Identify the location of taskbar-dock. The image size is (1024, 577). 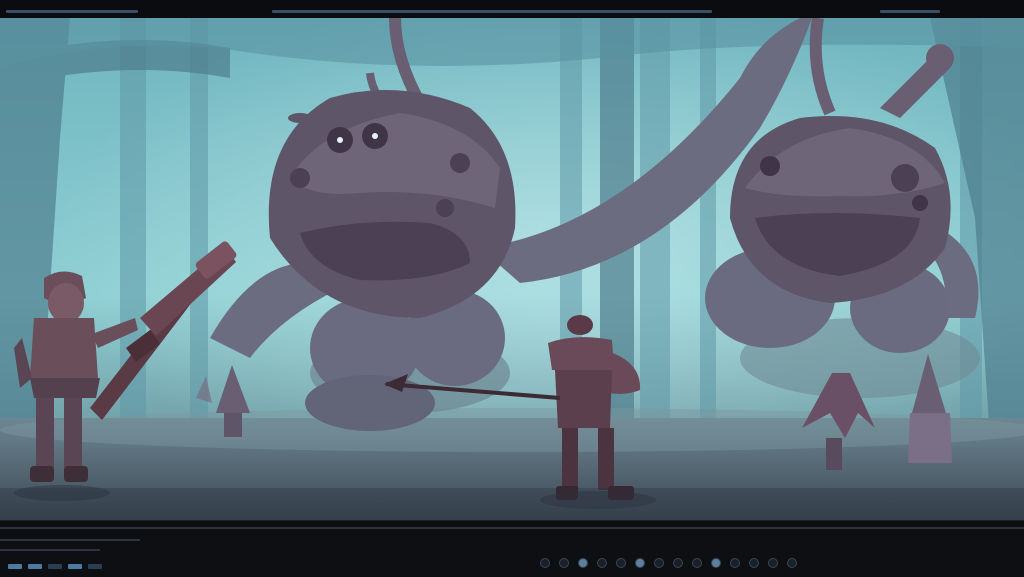
(668, 563).